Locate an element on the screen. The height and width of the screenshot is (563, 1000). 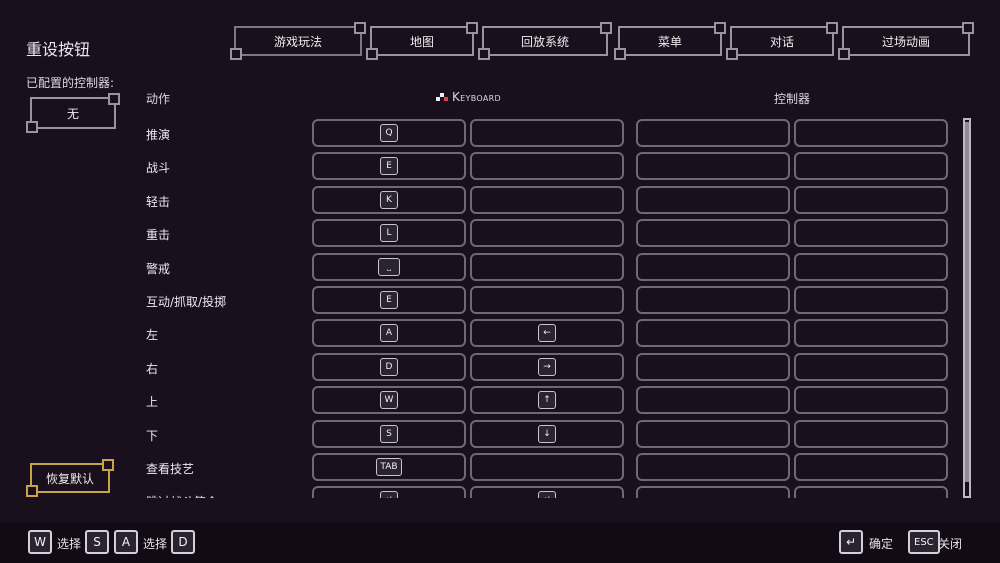
footer-select-label-1: 选择 is located at coordinates (69, 544).